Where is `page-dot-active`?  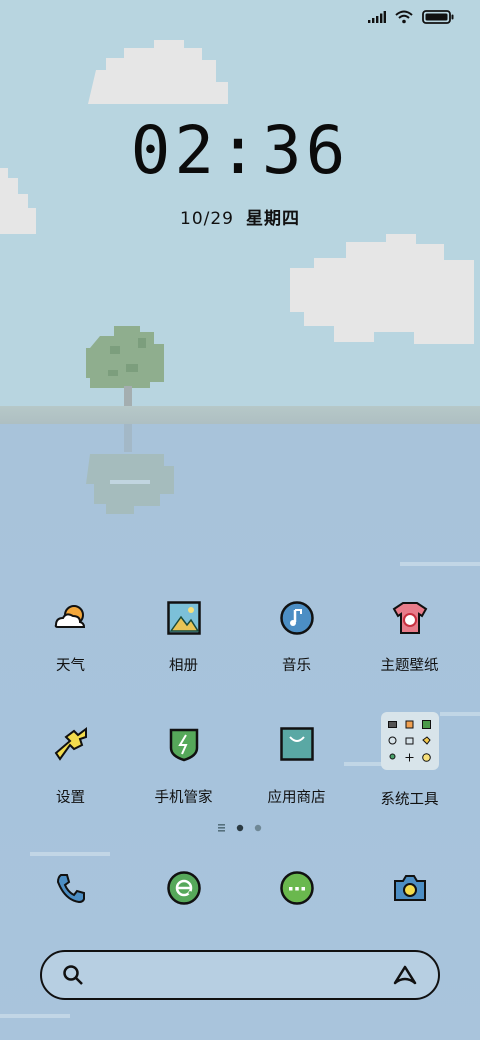
page-dot-active is located at coordinates (240, 828).